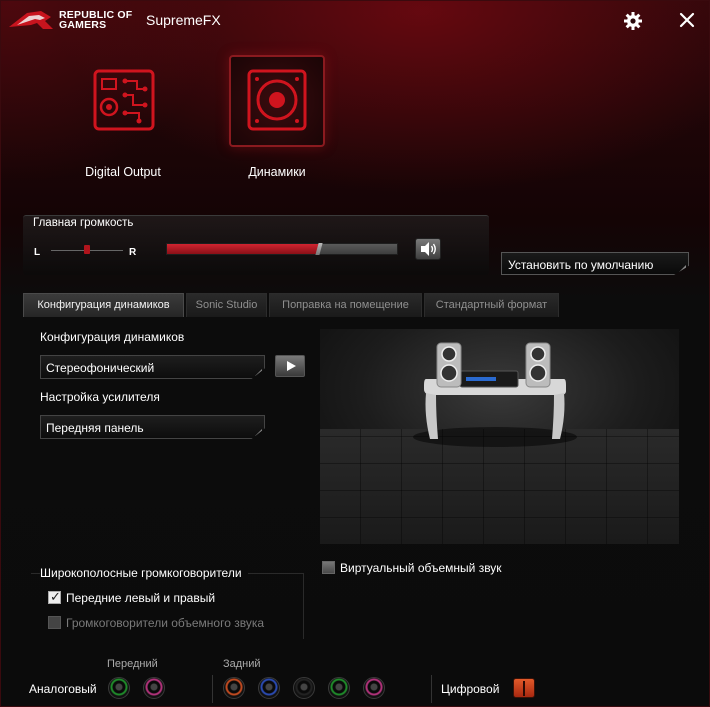 The width and height of the screenshot is (710, 707). Describe the element at coordinates (290, 366) in the screenshot. I see `play-test-button` at that location.